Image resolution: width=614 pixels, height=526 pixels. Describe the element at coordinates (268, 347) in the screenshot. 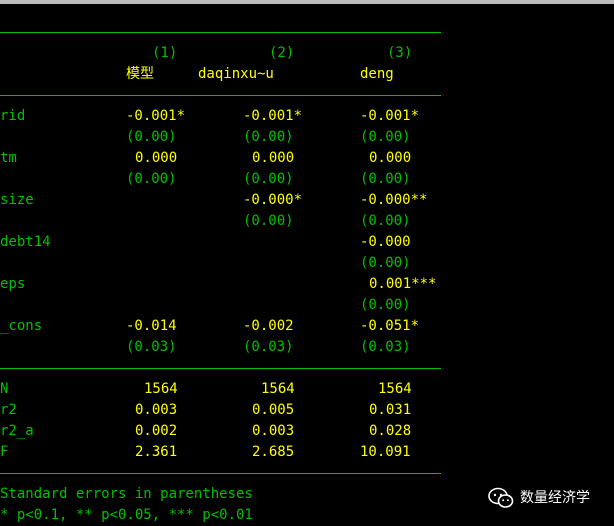

I see `se-cons-col2: (0.03)` at that location.